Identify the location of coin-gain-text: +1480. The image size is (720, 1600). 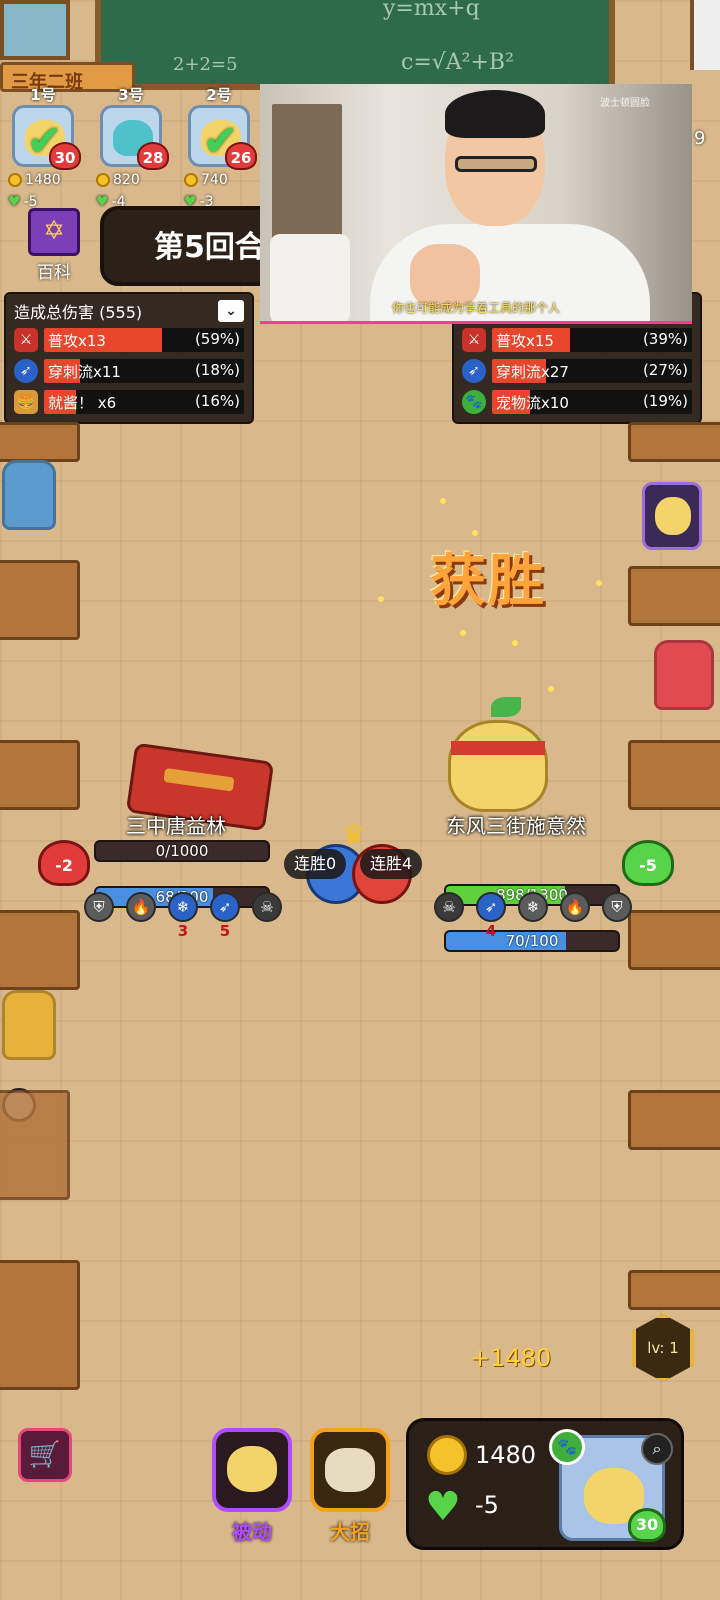
(511, 1358).